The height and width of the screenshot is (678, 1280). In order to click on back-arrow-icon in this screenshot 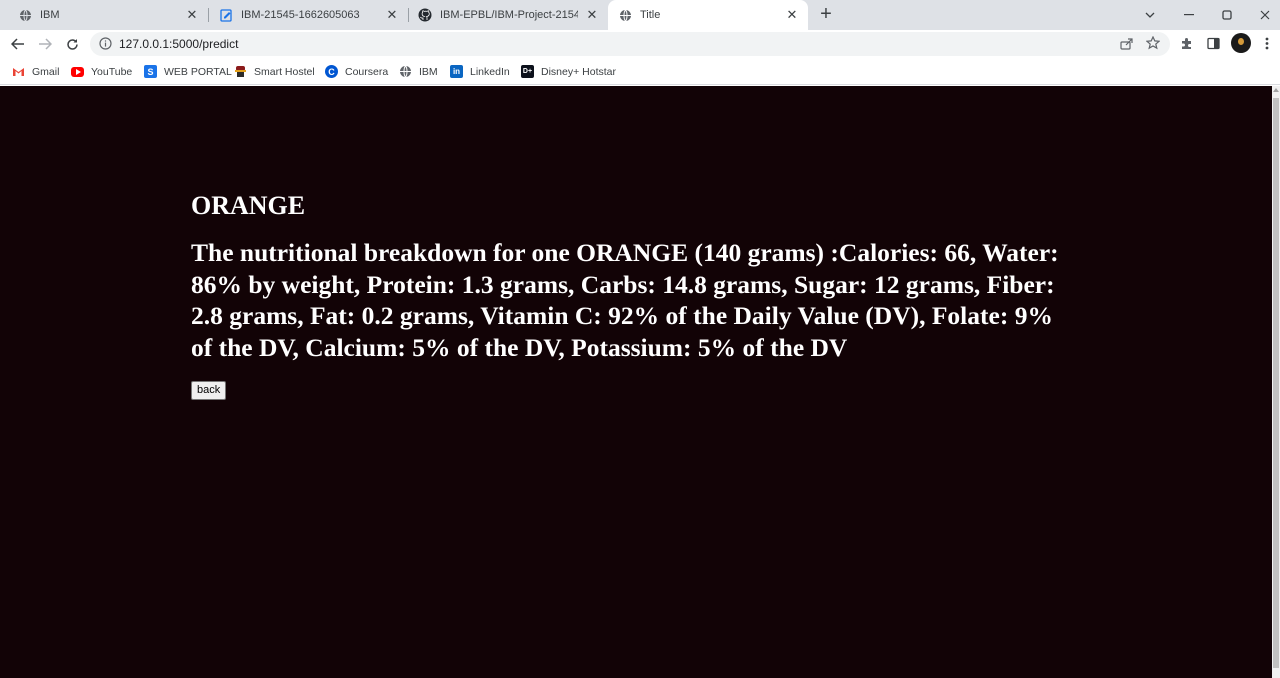, I will do `click(18, 44)`.